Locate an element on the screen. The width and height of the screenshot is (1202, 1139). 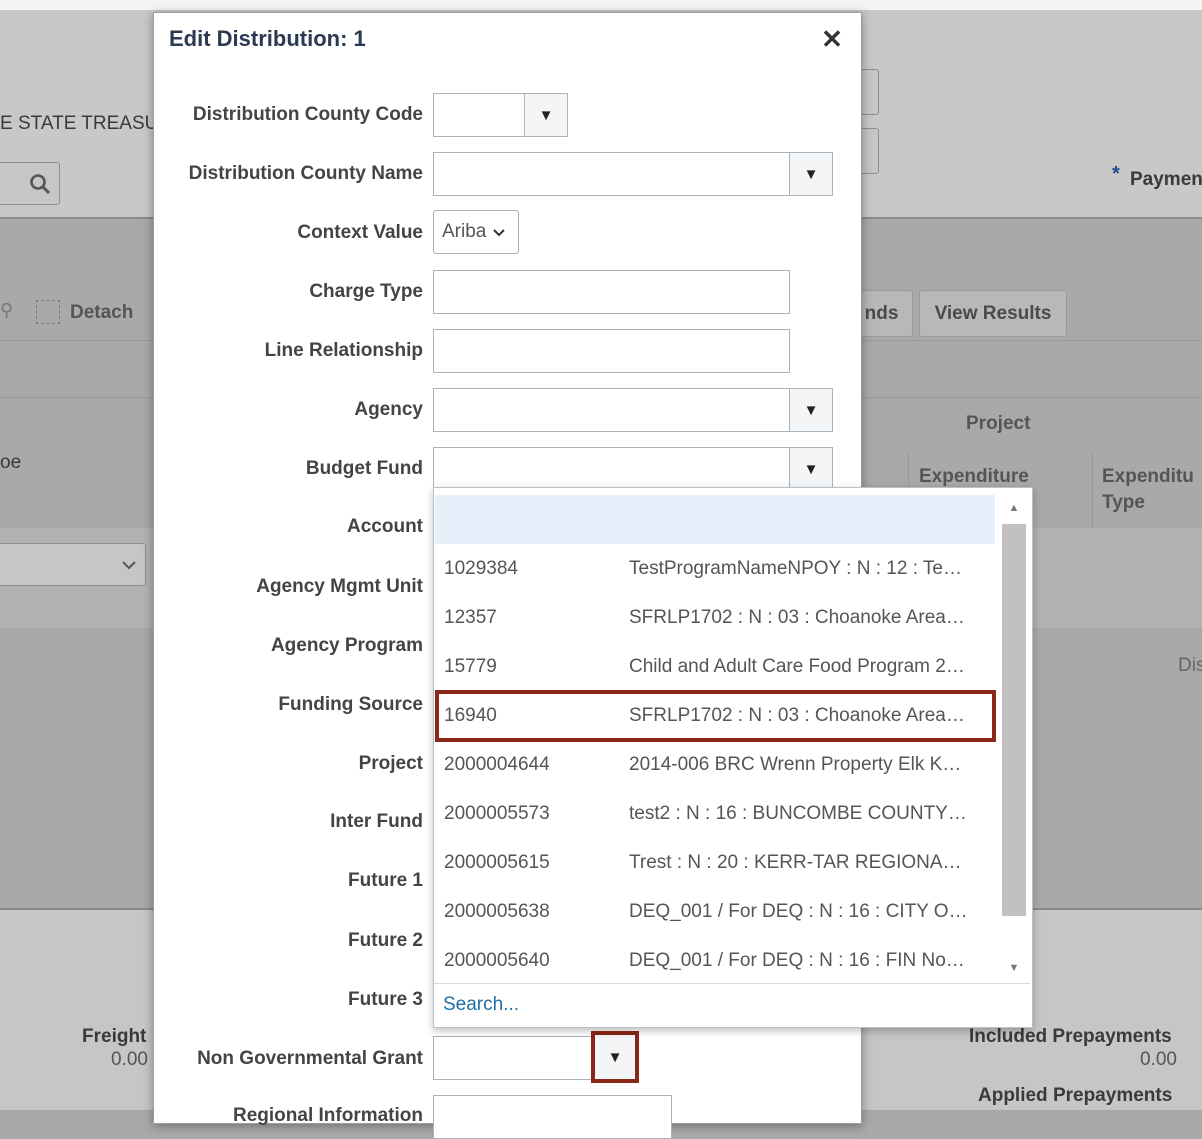
charge-type-label: Charge Type is located at coordinates (366, 291).